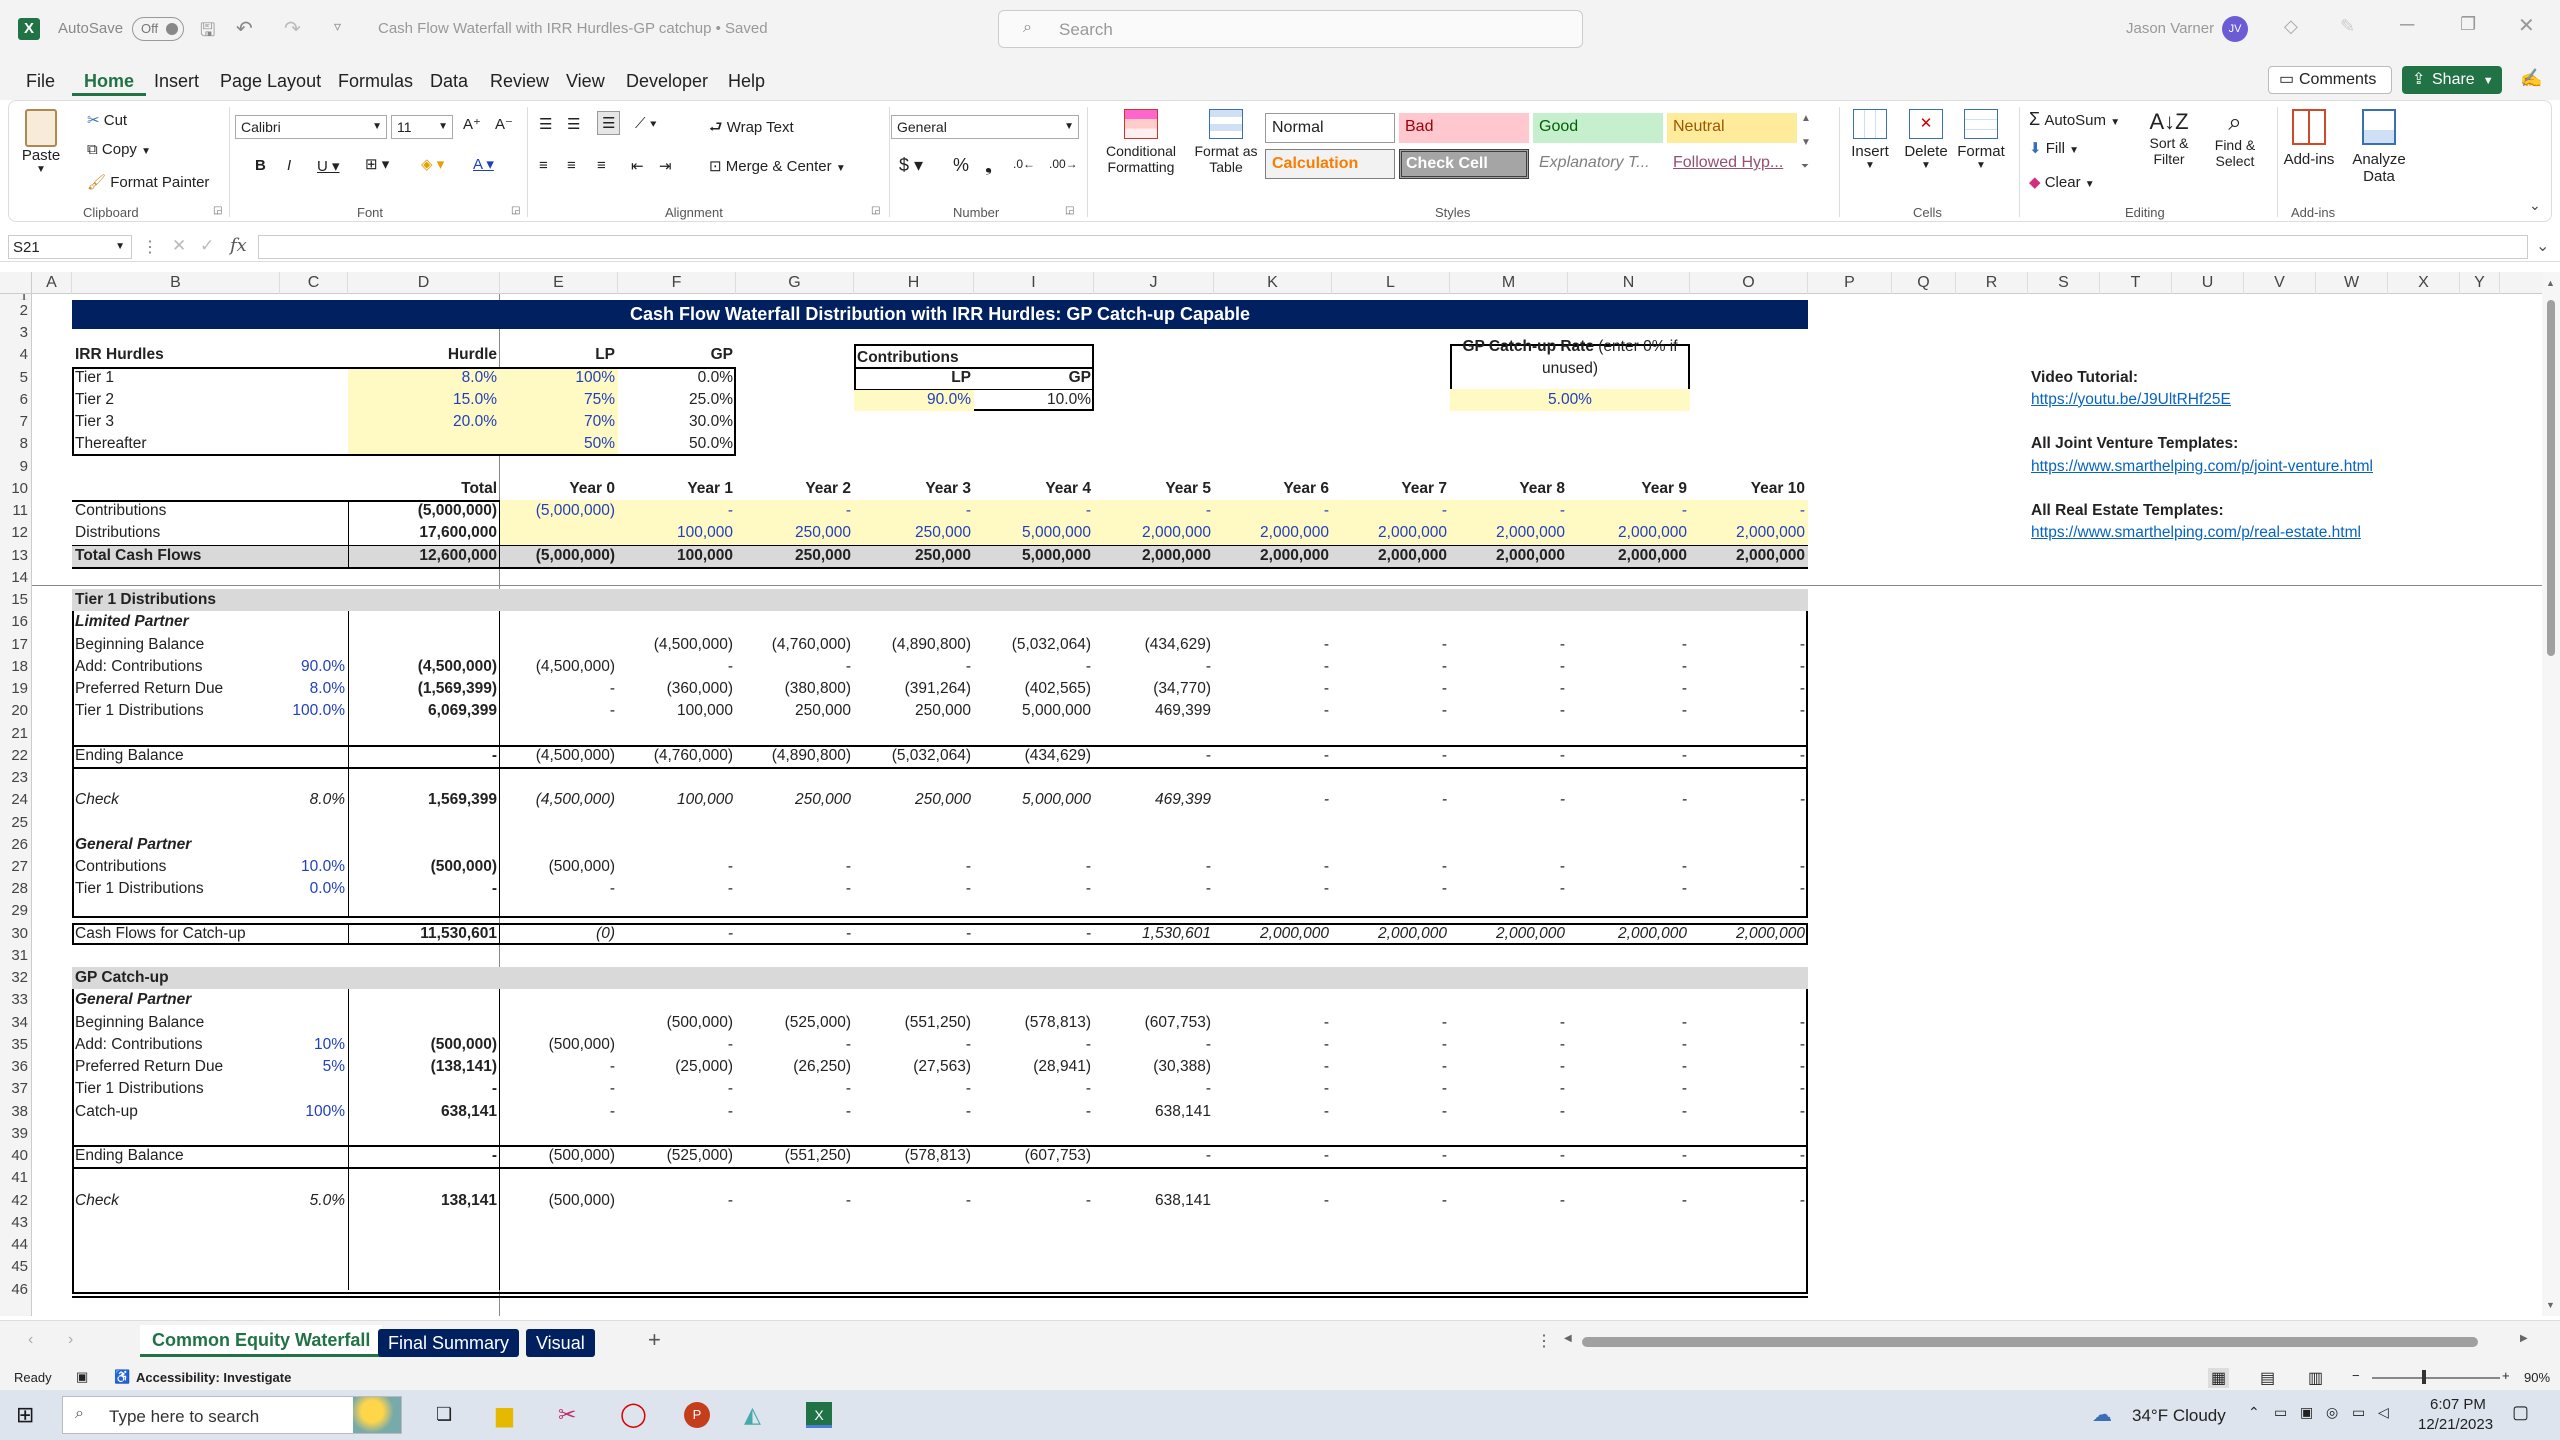 The image size is (2560, 1440). I want to click on tray-app-icon: ▭, so click(2280, 1412).